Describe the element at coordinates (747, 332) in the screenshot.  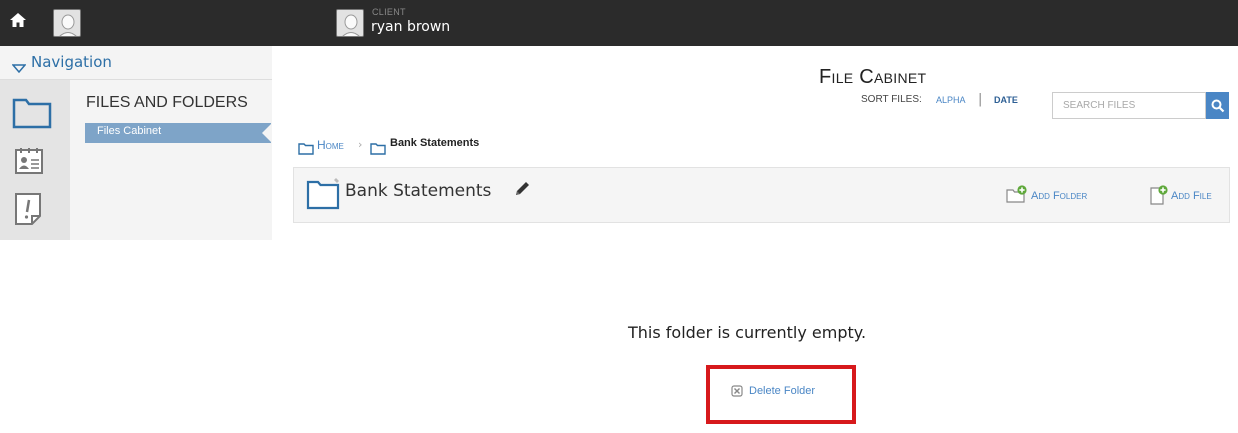
I see `empty-folder-message: This folder is currently empty.` at that location.